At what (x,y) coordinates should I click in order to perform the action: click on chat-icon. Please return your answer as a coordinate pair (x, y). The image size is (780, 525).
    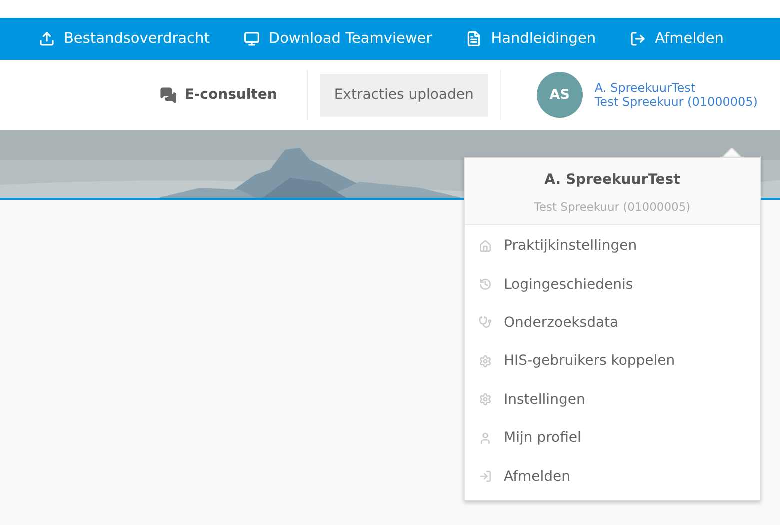
    Looking at the image, I should click on (168, 95).